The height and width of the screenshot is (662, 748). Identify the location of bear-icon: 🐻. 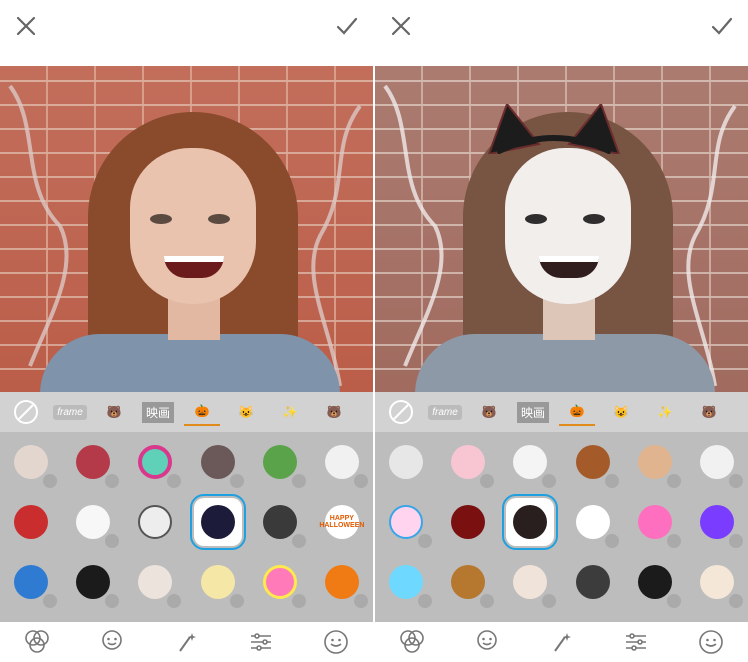
(489, 412).